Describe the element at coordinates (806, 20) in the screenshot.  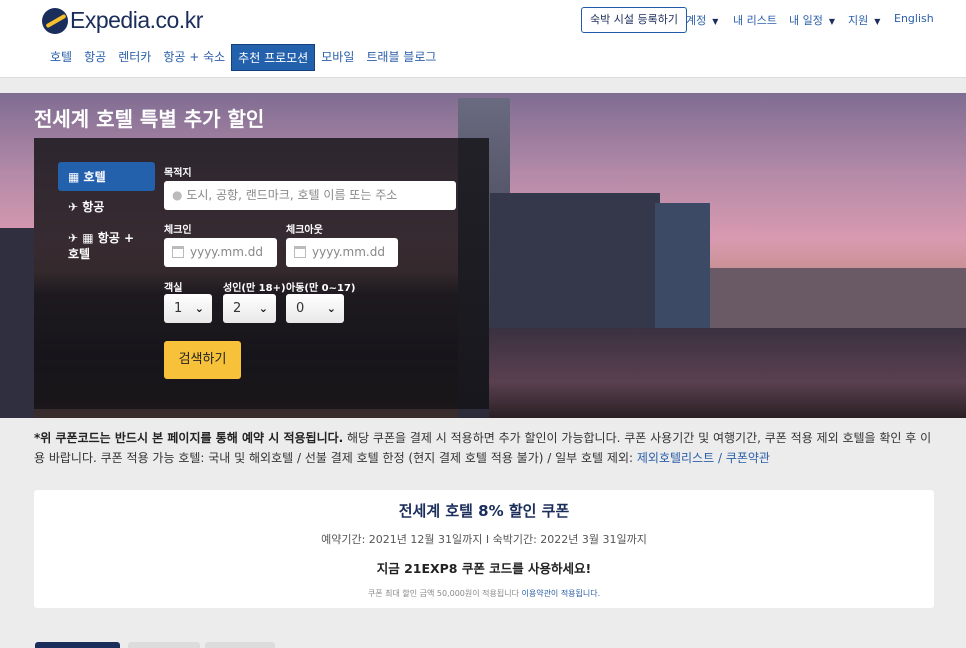
I see `my-trips-label: 내 일정` at that location.